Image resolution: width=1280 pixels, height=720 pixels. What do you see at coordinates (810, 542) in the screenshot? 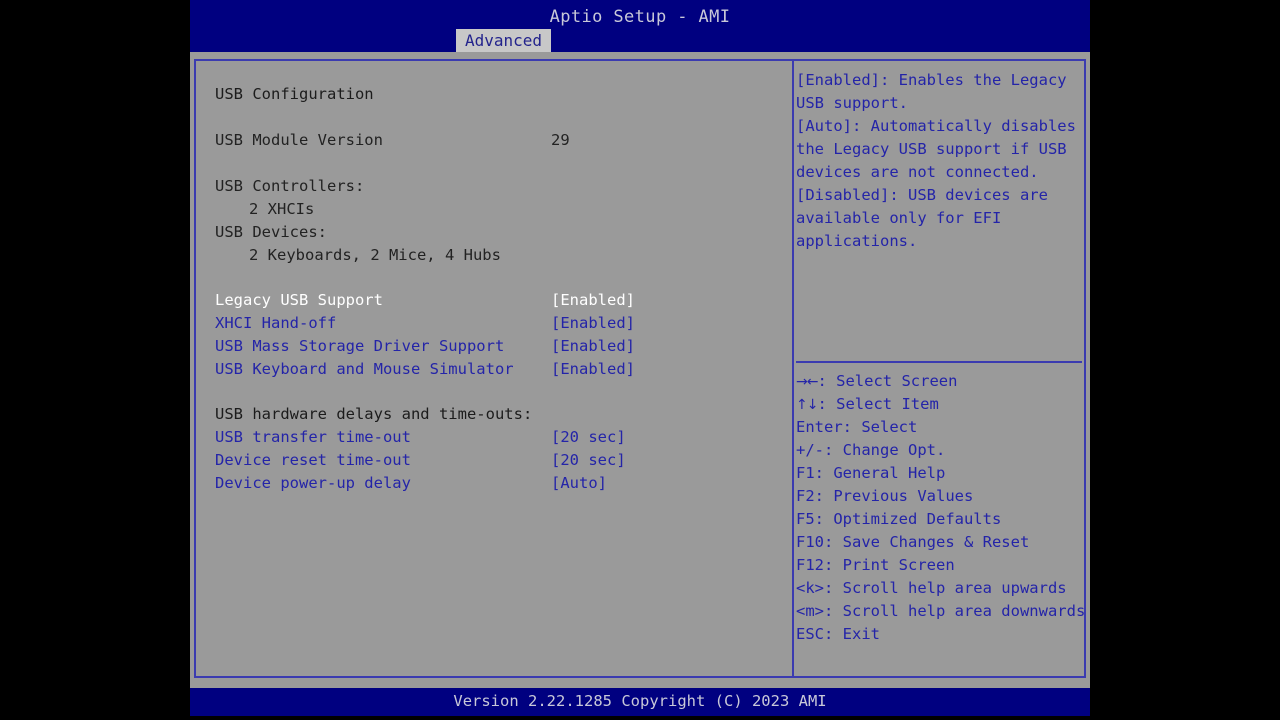
I see `key-name: F10` at bounding box center [810, 542].